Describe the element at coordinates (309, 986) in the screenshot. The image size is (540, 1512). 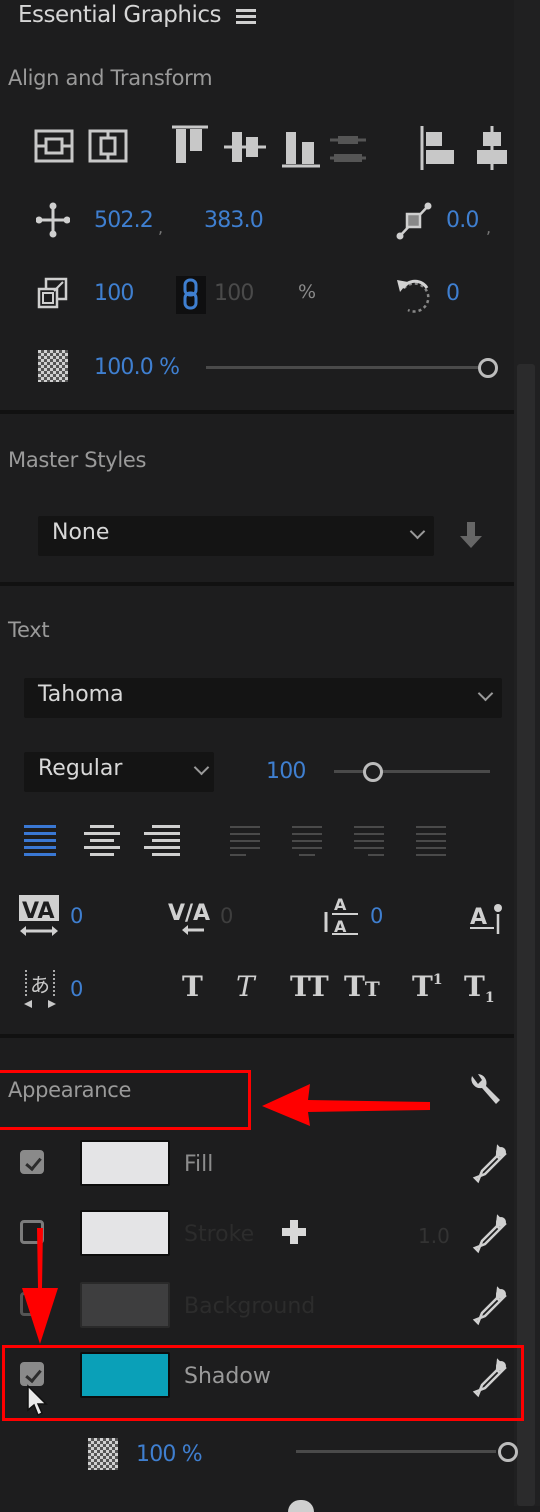
I see `all-caps-button: TT` at that location.